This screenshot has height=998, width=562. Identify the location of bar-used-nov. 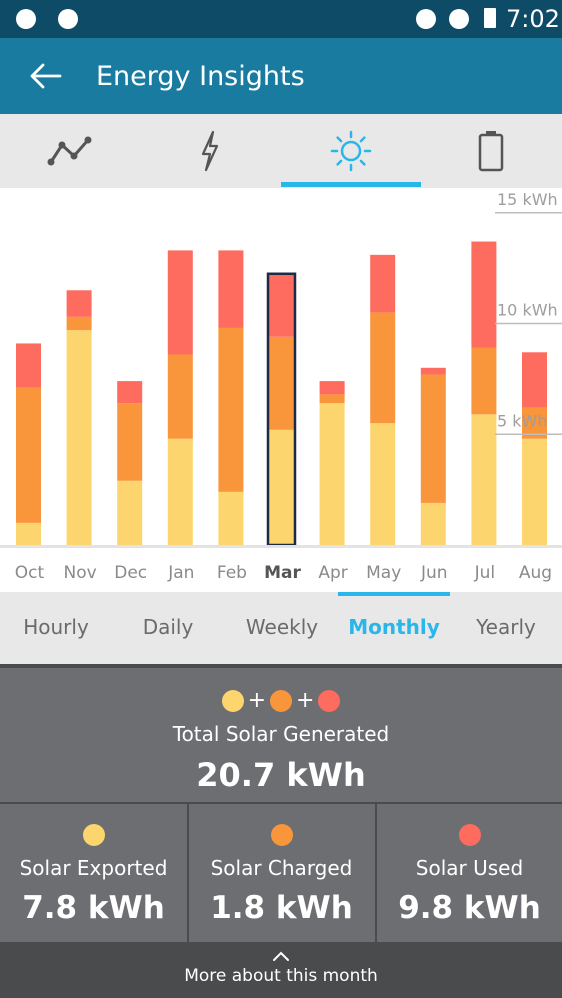
(79, 303).